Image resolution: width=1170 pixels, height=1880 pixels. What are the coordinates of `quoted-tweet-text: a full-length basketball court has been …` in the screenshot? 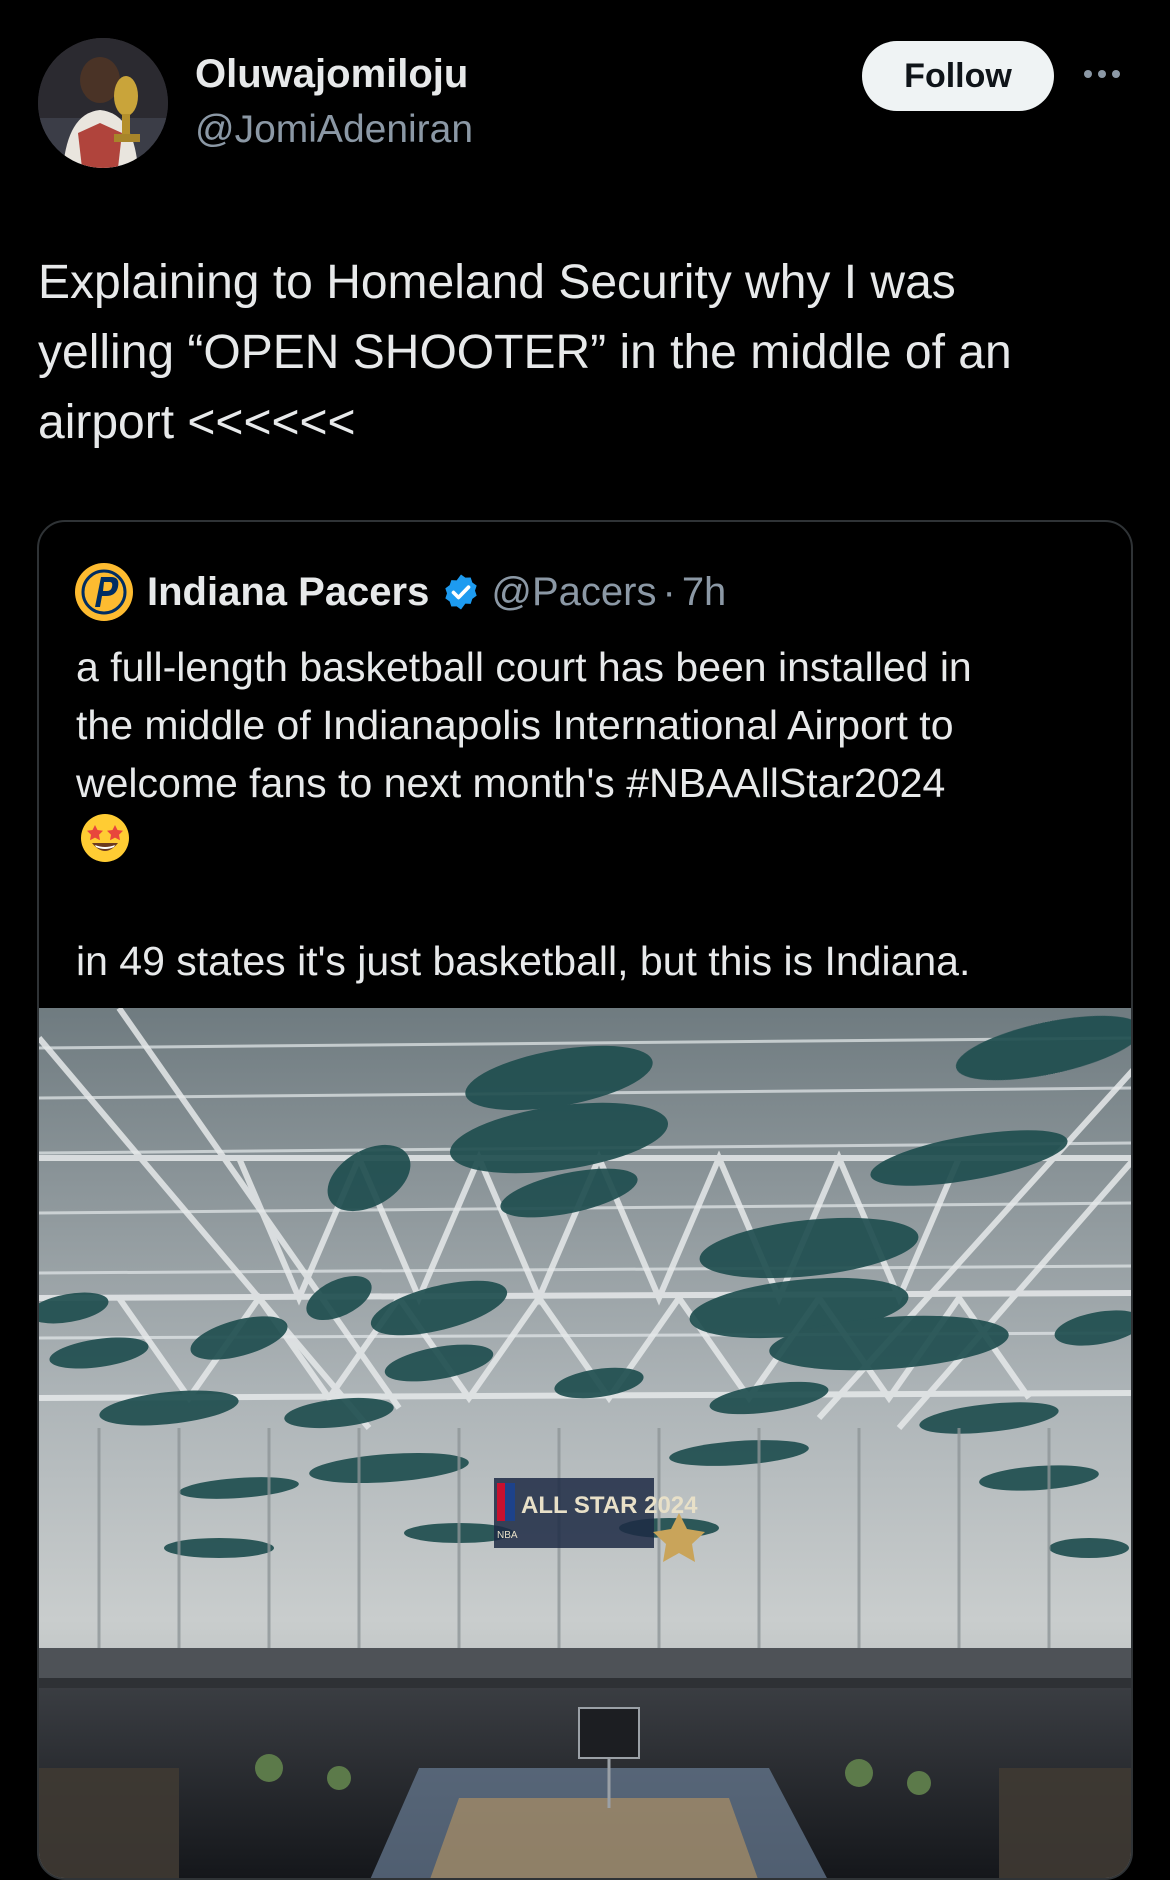 It's located at (524, 725).